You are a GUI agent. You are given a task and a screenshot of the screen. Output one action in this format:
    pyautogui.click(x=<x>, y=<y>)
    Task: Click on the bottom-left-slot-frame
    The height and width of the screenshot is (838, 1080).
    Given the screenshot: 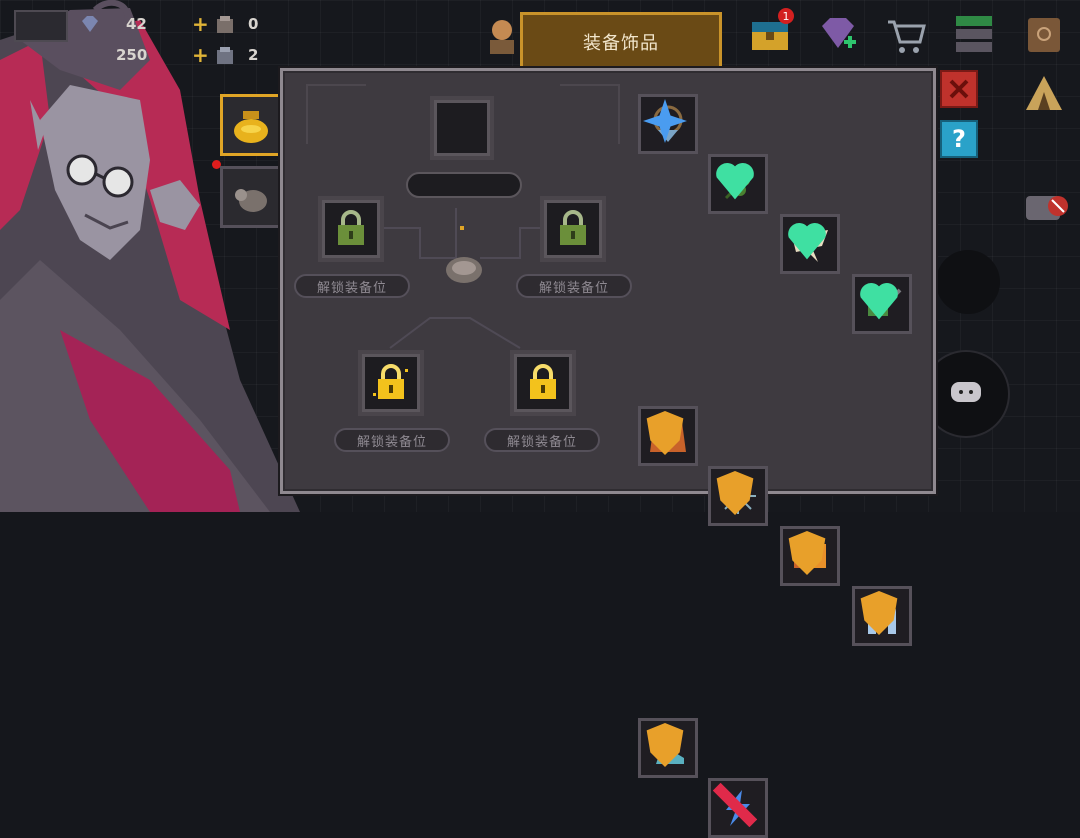 What is the action you would take?
    pyautogui.click(x=391, y=383)
    